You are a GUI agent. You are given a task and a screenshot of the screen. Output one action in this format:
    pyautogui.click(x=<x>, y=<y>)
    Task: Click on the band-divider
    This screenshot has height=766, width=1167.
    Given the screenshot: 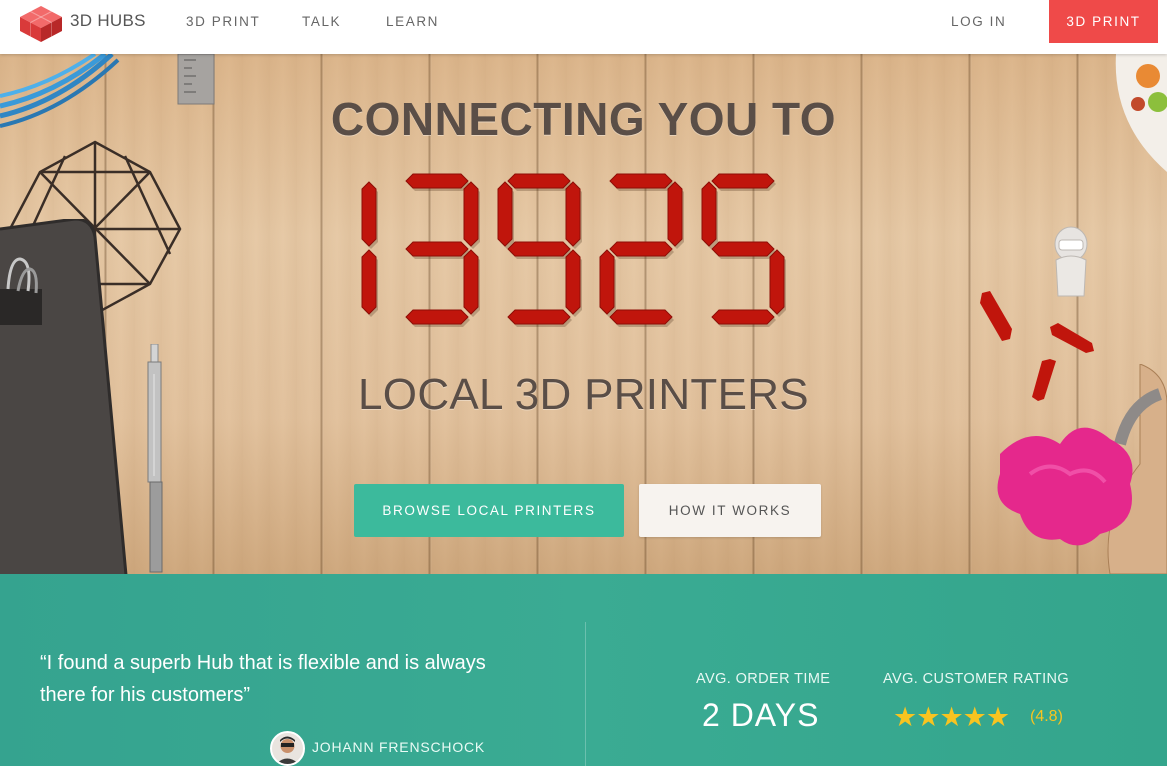 What is the action you would take?
    pyautogui.click(x=585, y=694)
    